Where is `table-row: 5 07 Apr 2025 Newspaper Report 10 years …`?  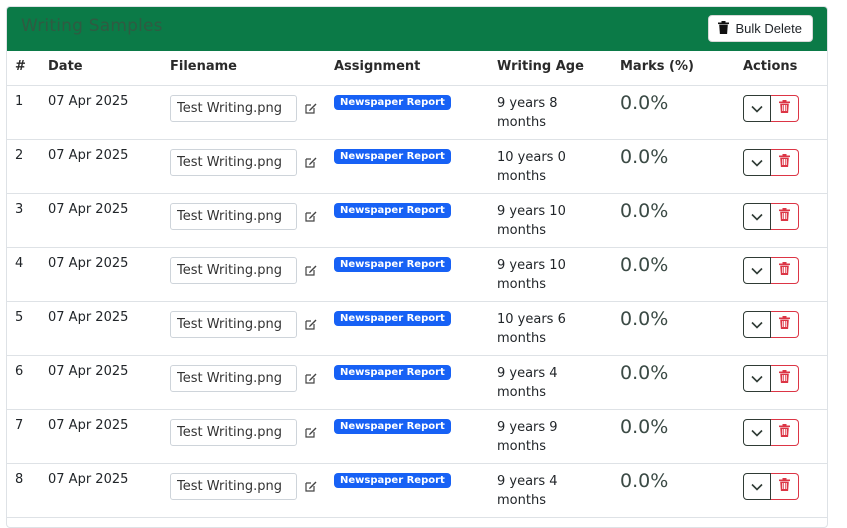 table-row: 5 07 Apr 2025 Newspaper Report 10 years … is located at coordinates (417, 328).